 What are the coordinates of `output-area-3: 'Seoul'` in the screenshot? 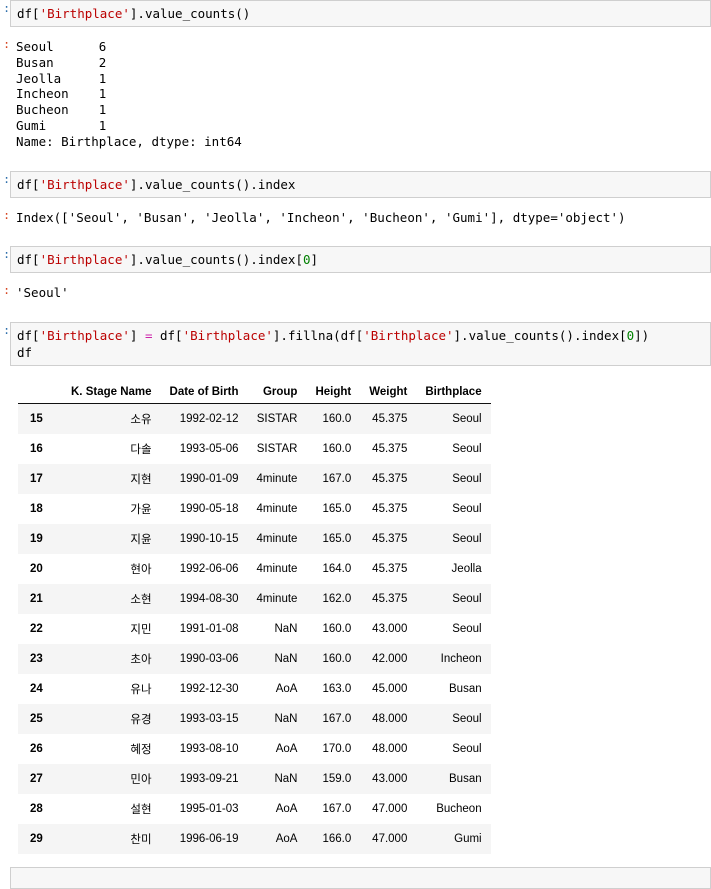 It's located at (360, 293).